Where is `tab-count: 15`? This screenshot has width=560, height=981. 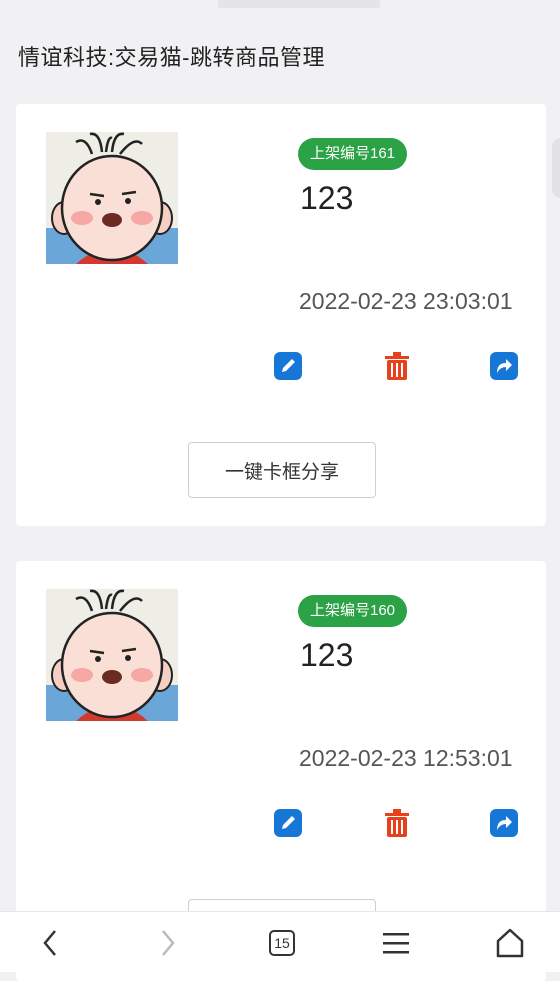
tab-count: 15 is located at coordinates (282, 943).